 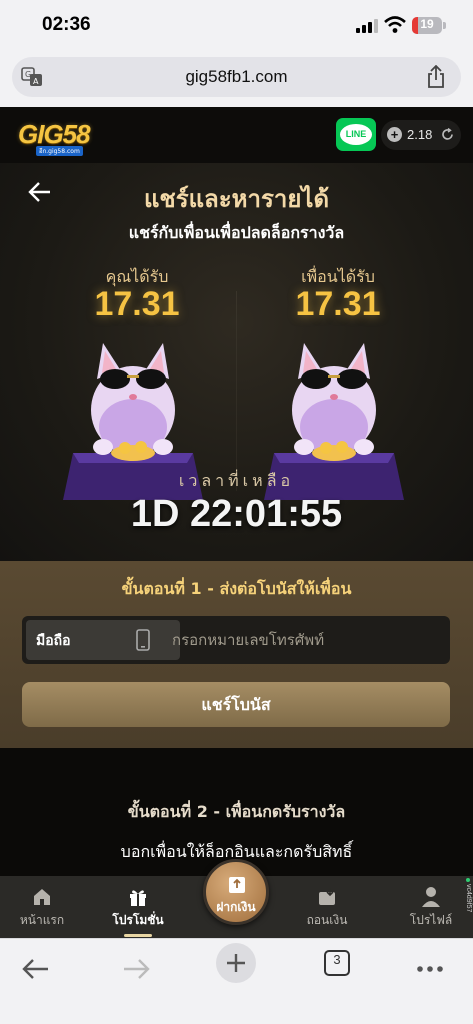 What do you see at coordinates (53, 641) in the screenshot?
I see `phone-prefix-label: มือถือ` at bounding box center [53, 641].